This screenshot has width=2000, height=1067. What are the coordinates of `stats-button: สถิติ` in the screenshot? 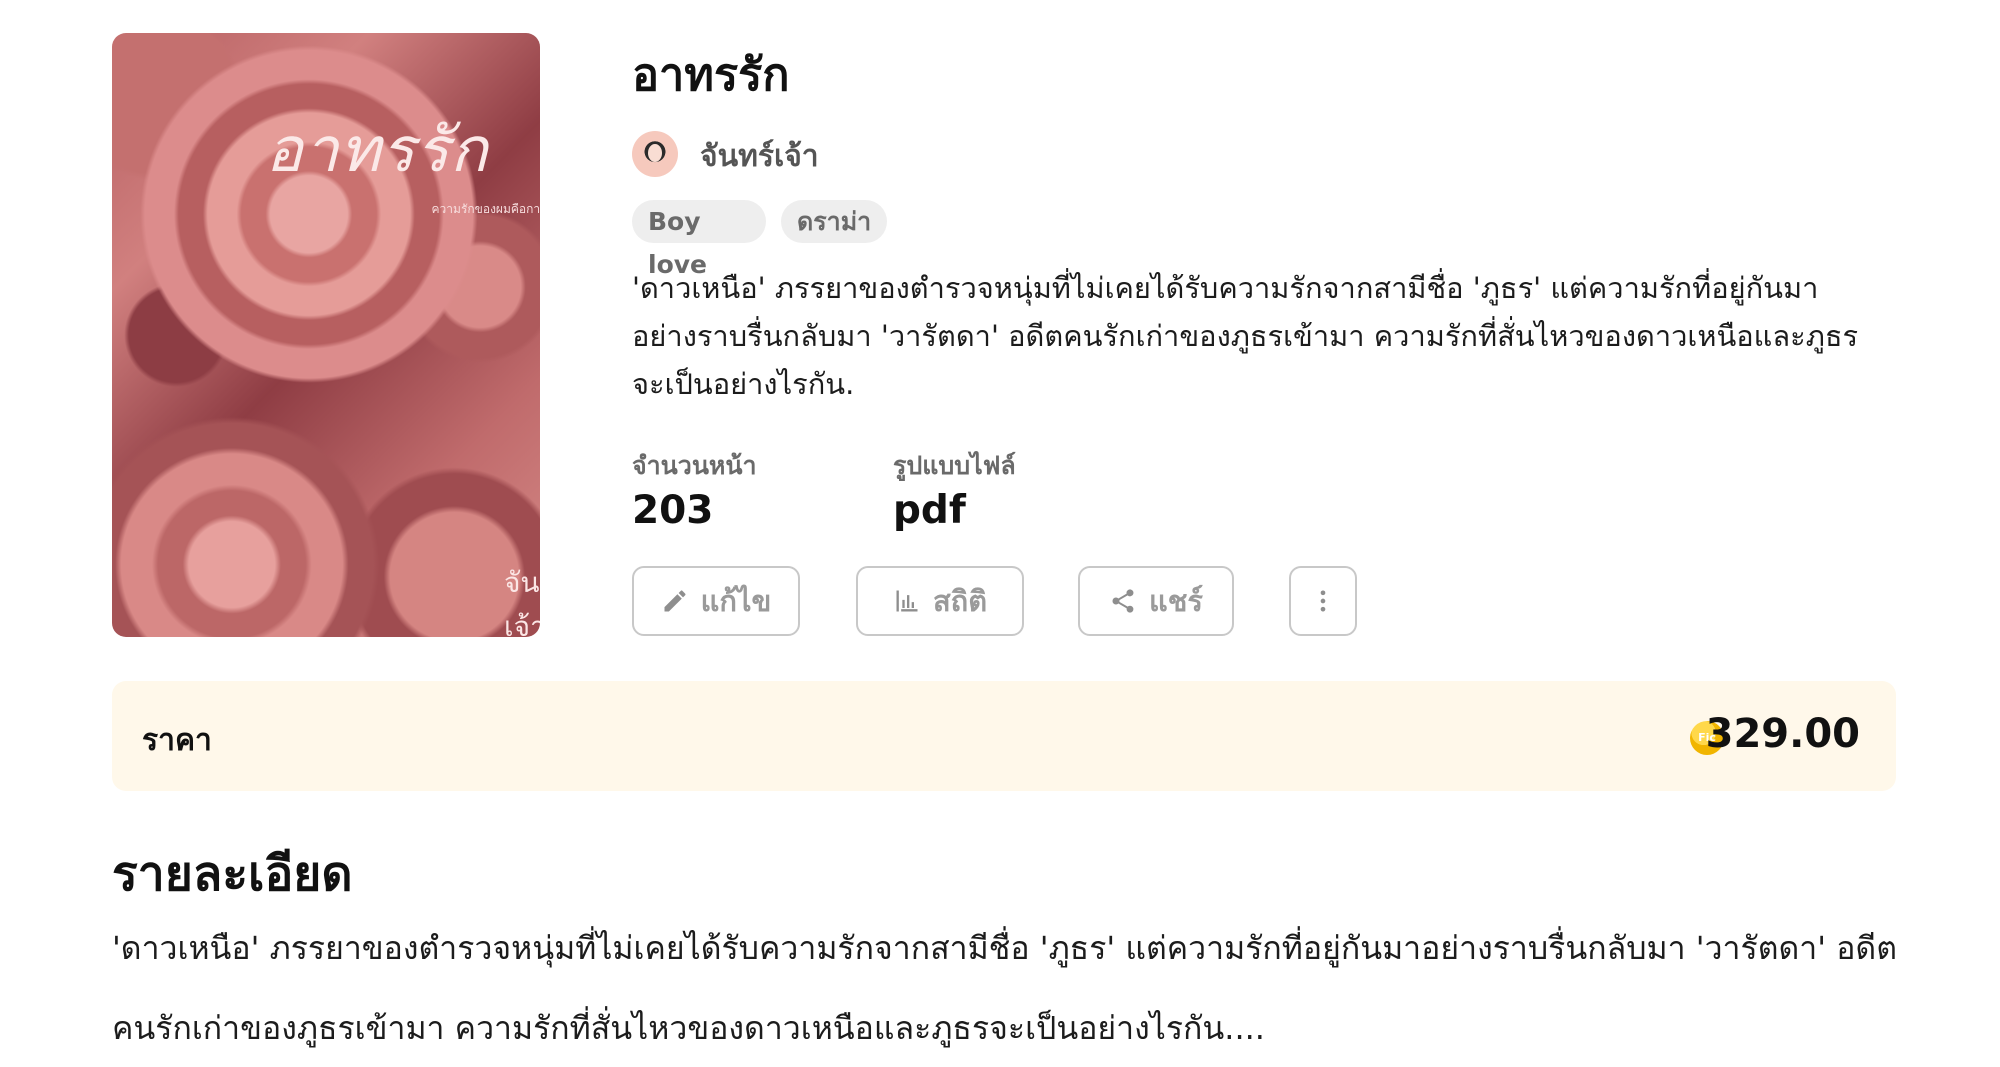 It's located at (940, 601).